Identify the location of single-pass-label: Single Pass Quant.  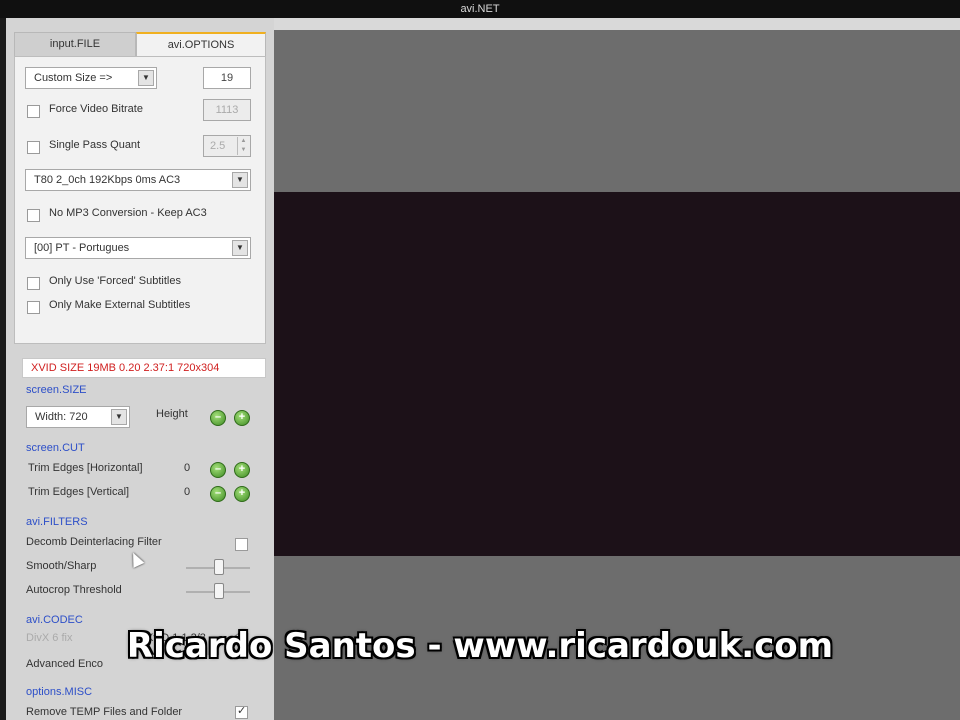
(95, 145).